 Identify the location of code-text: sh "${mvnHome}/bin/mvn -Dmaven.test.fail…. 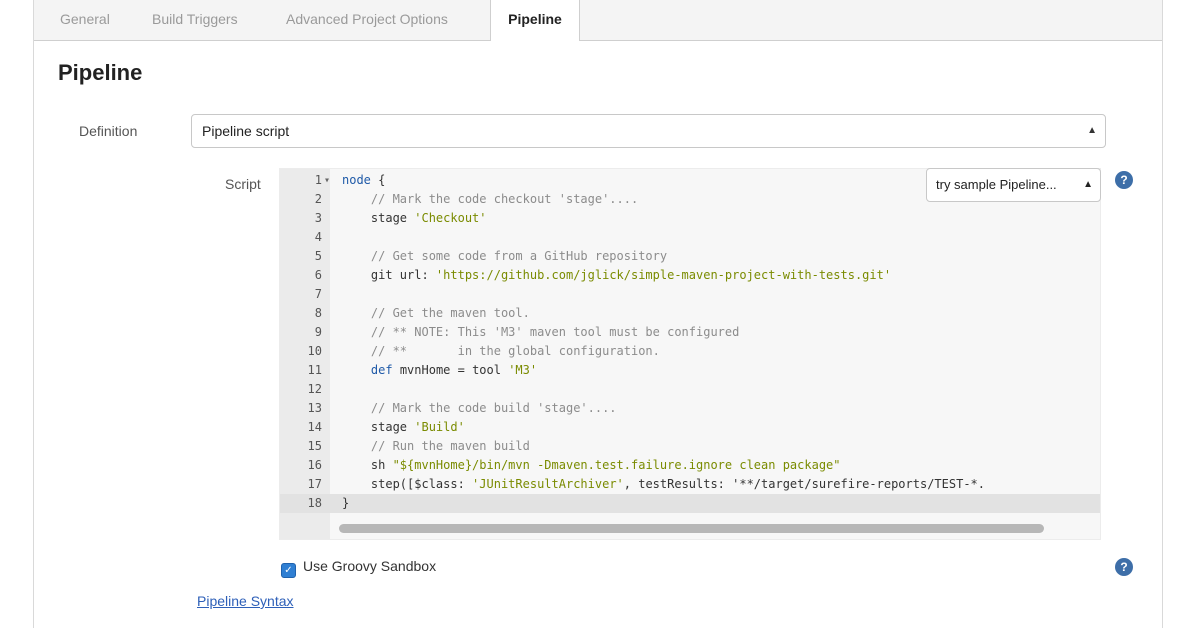
(591, 465).